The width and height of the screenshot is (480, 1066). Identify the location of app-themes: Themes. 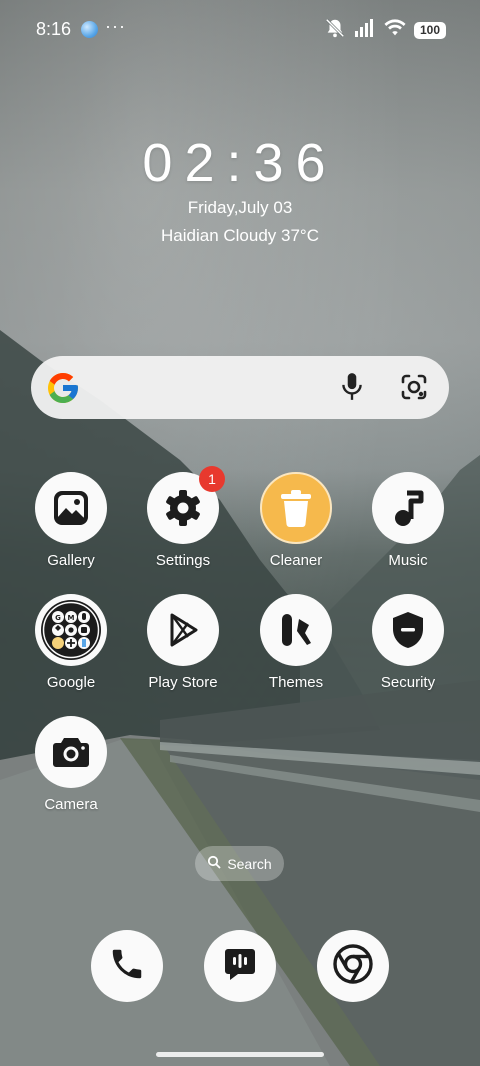
(296, 642).